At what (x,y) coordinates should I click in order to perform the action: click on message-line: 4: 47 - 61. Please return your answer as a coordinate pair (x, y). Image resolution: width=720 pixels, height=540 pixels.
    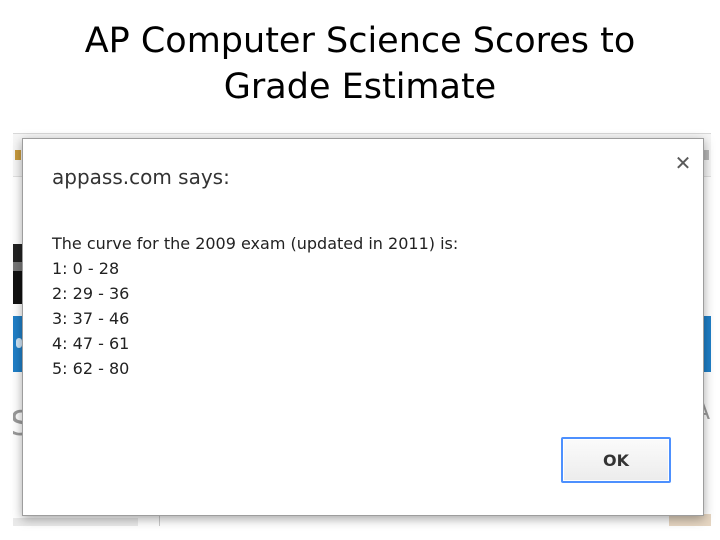
    Looking at the image, I should click on (91, 343).